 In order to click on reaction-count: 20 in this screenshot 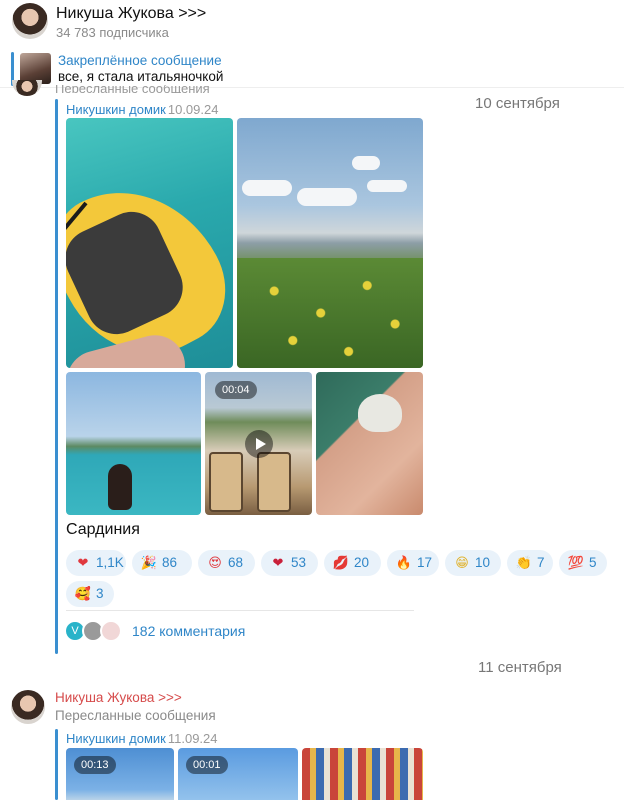, I will do `click(362, 562)`.